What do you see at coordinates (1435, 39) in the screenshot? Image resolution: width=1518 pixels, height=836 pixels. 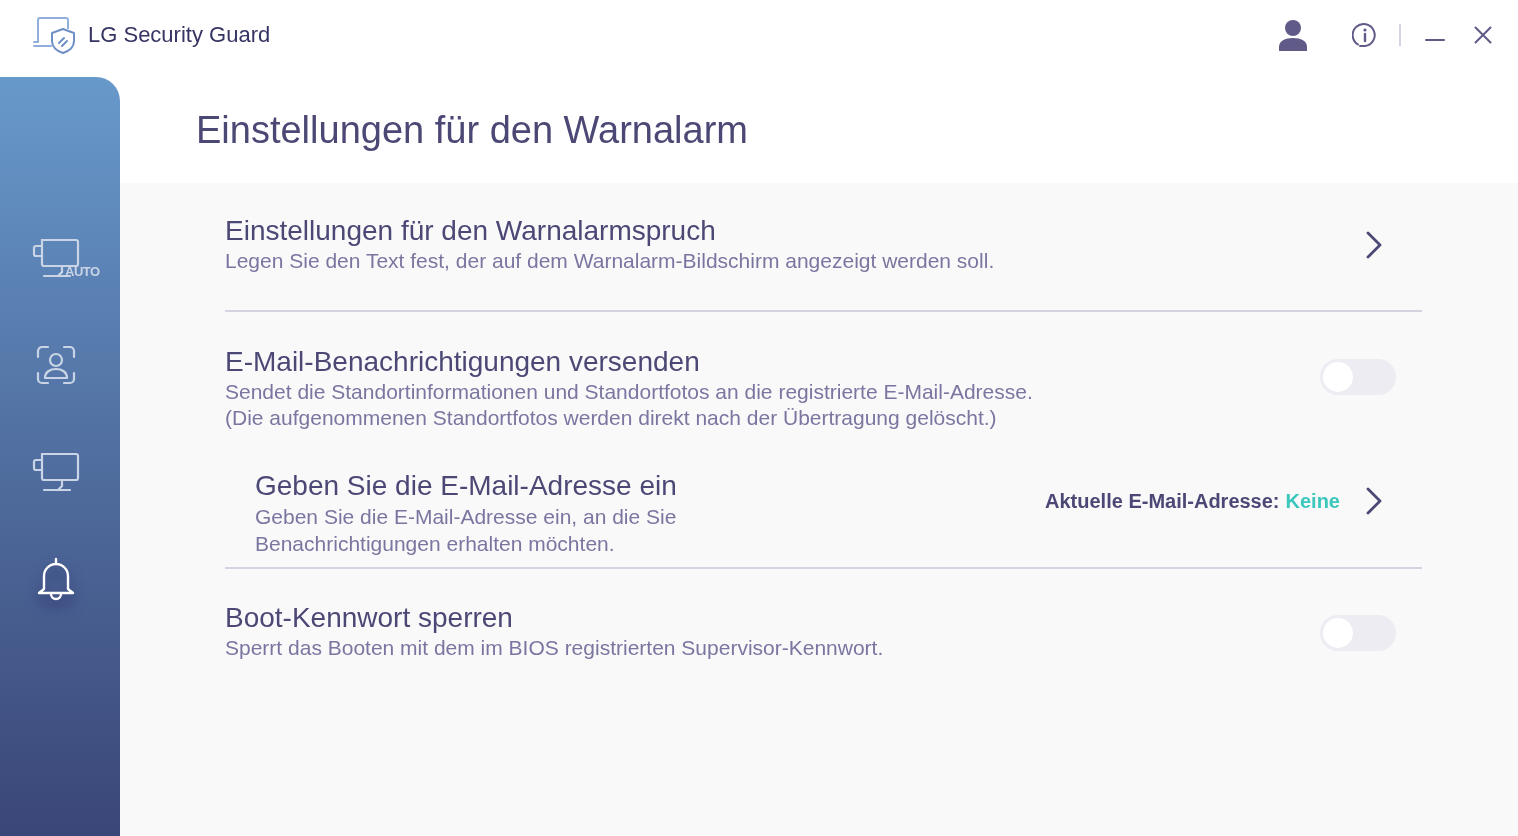 I see `minimize-icon` at bounding box center [1435, 39].